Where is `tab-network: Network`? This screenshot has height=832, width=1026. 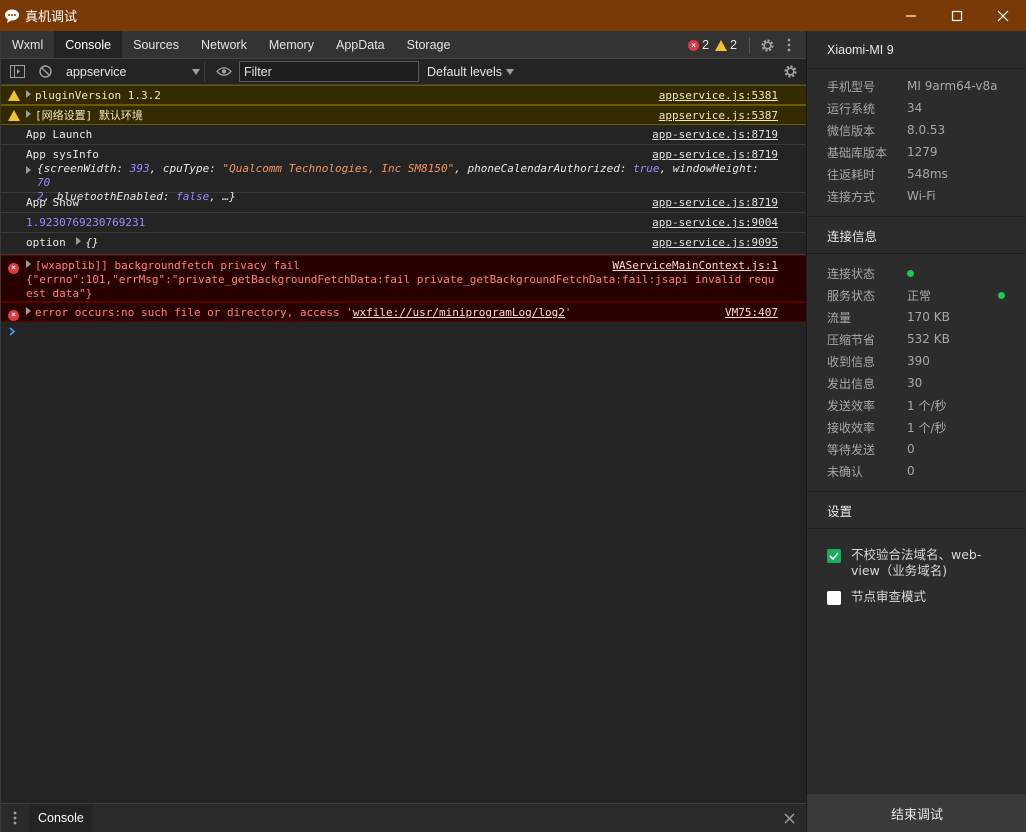 tab-network: Network is located at coordinates (224, 44).